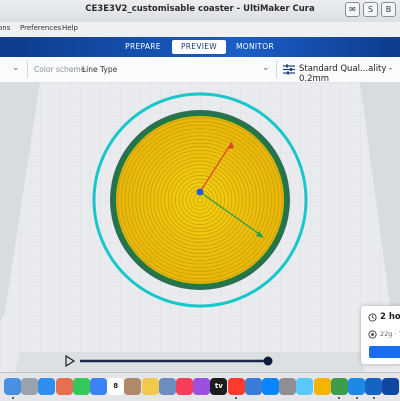 Image resolution: width=400 pixels, height=401 pixels. I want to click on origin-marker, so click(200, 192).